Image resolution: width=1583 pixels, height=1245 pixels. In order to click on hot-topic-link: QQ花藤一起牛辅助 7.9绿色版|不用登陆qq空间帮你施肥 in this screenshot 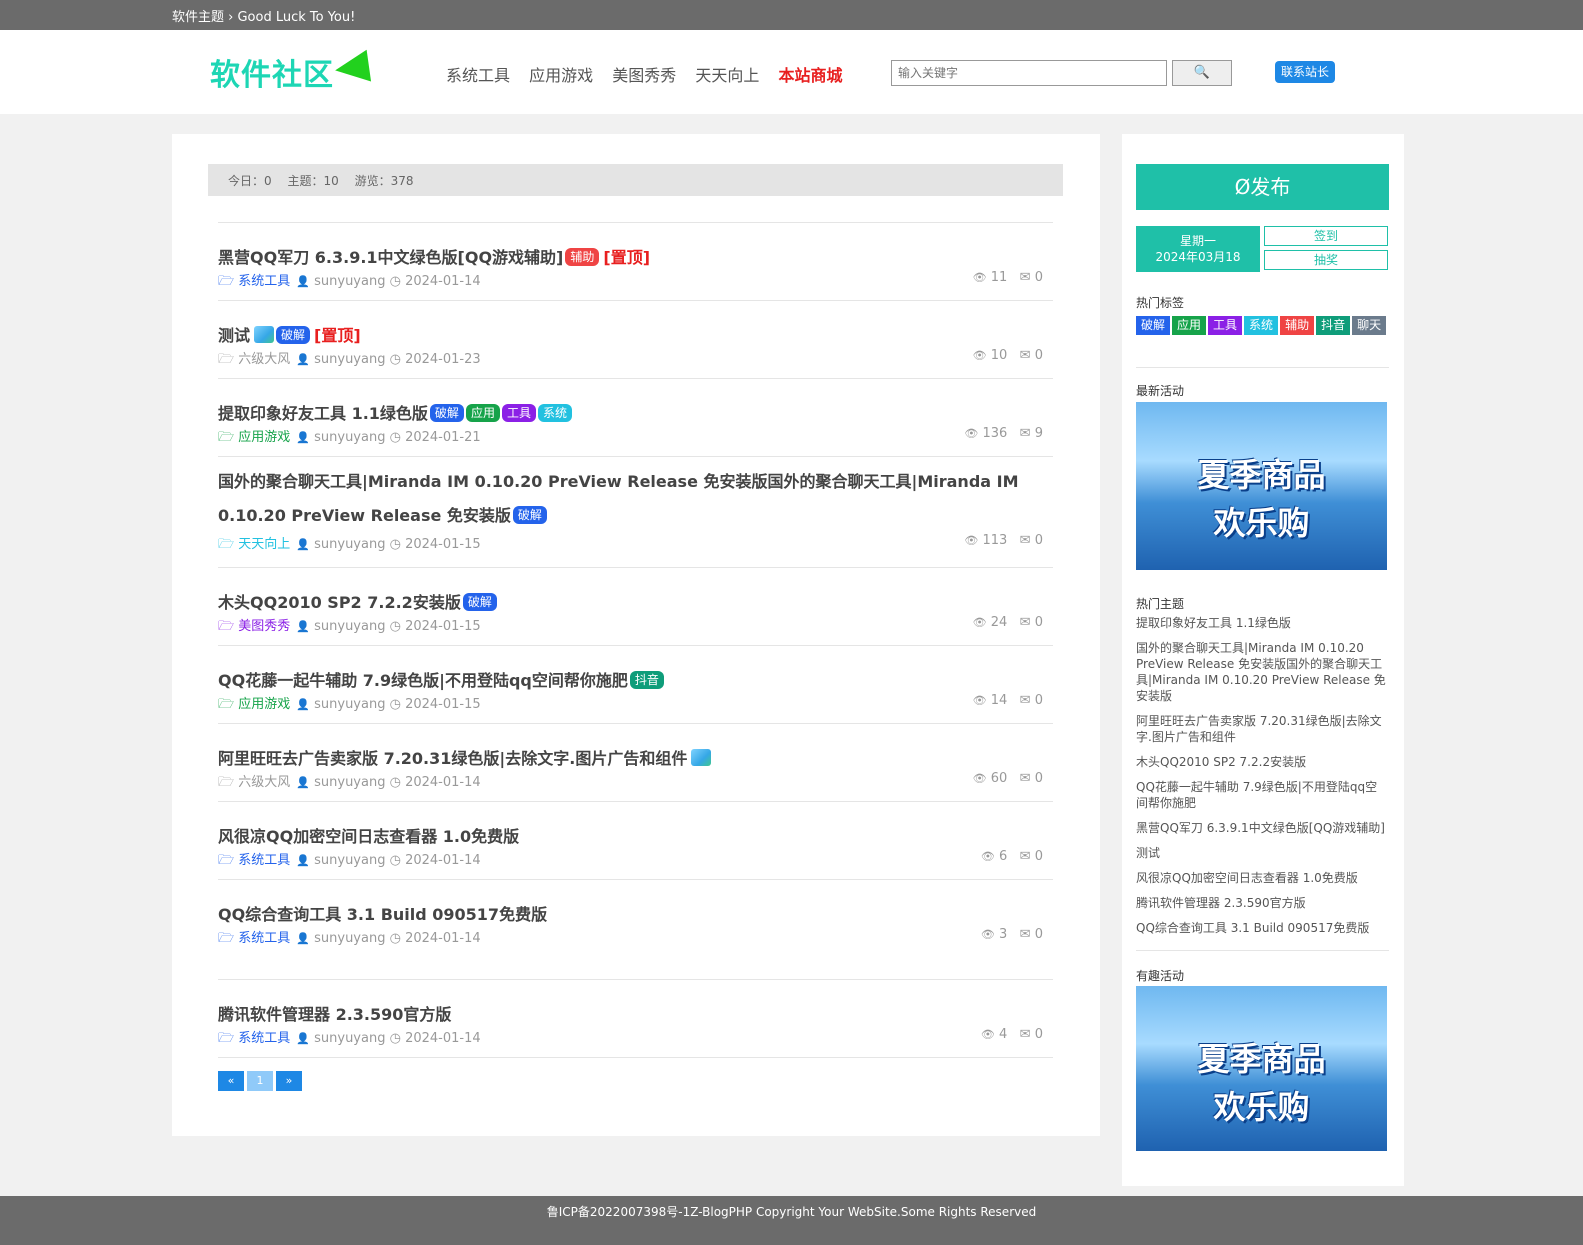, I will do `click(1262, 795)`.